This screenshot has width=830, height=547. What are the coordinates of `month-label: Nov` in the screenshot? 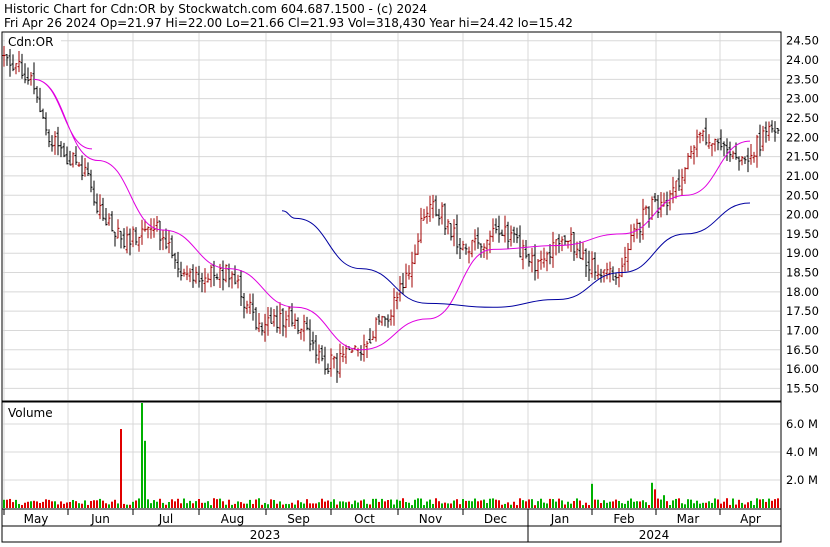 It's located at (430, 519).